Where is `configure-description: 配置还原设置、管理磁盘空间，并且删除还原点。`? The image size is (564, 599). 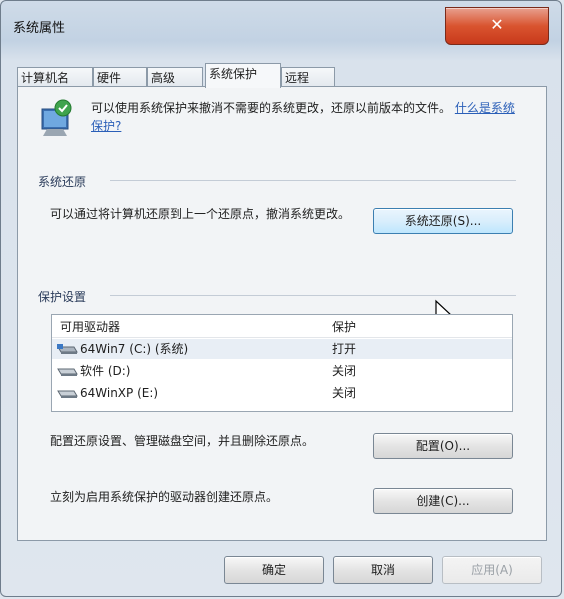
configure-description: 配置还原设置、管理磁盘空间，并且删除还原点。 is located at coordinates (182, 441).